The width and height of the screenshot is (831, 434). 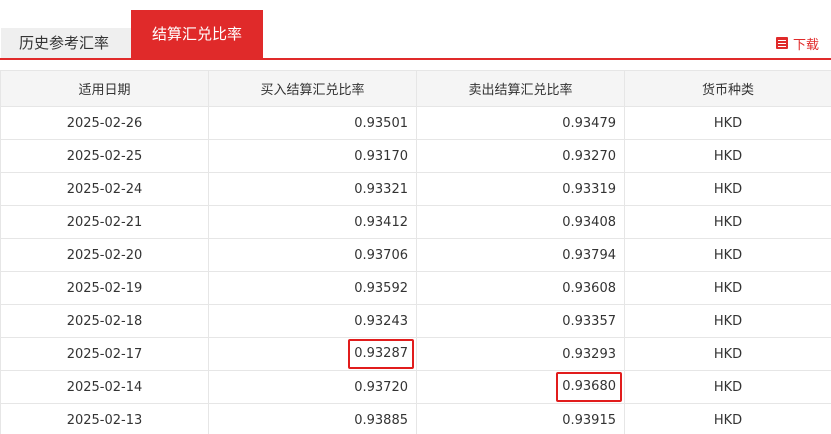 I want to click on header-currency: 货币种类, so click(x=727, y=88).